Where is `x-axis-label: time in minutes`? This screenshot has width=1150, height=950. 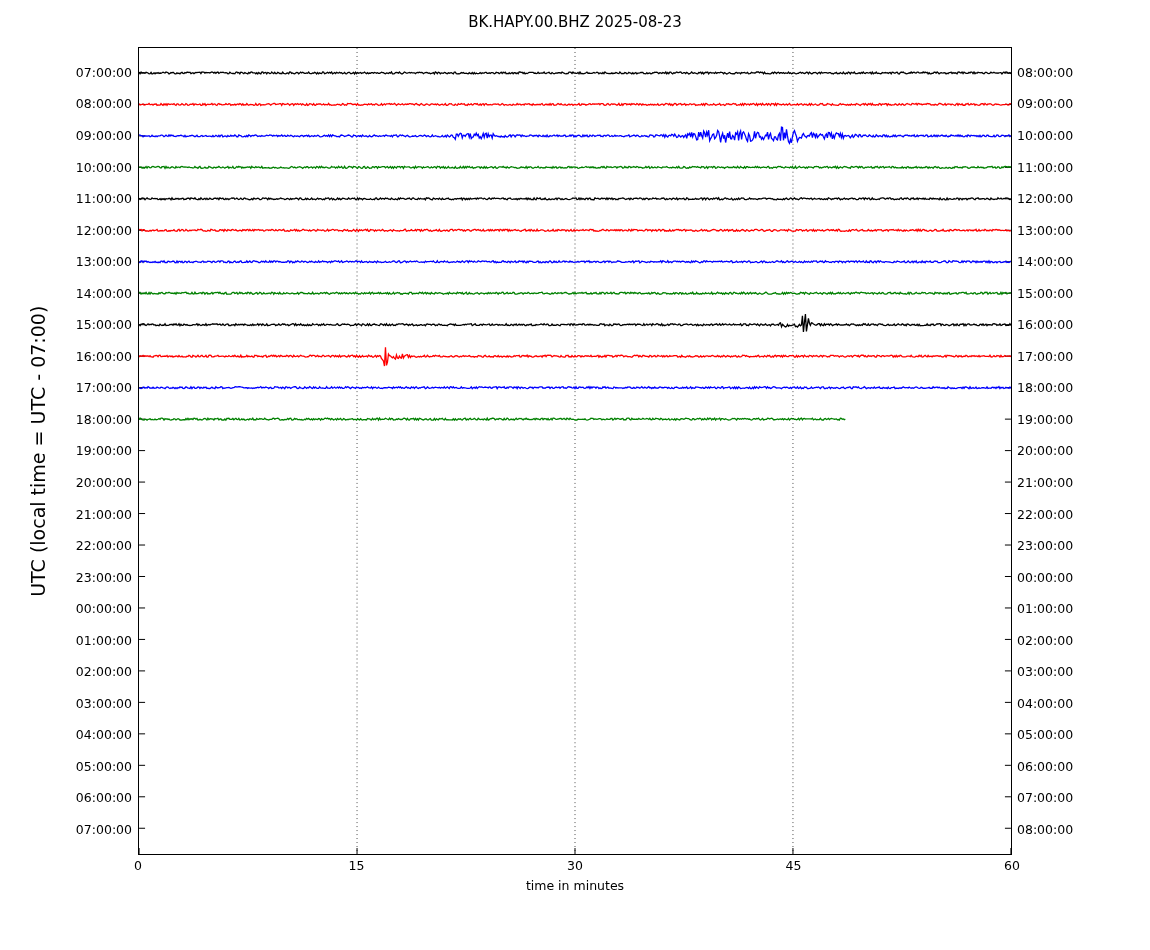
x-axis-label: time in minutes is located at coordinates (575, 886).